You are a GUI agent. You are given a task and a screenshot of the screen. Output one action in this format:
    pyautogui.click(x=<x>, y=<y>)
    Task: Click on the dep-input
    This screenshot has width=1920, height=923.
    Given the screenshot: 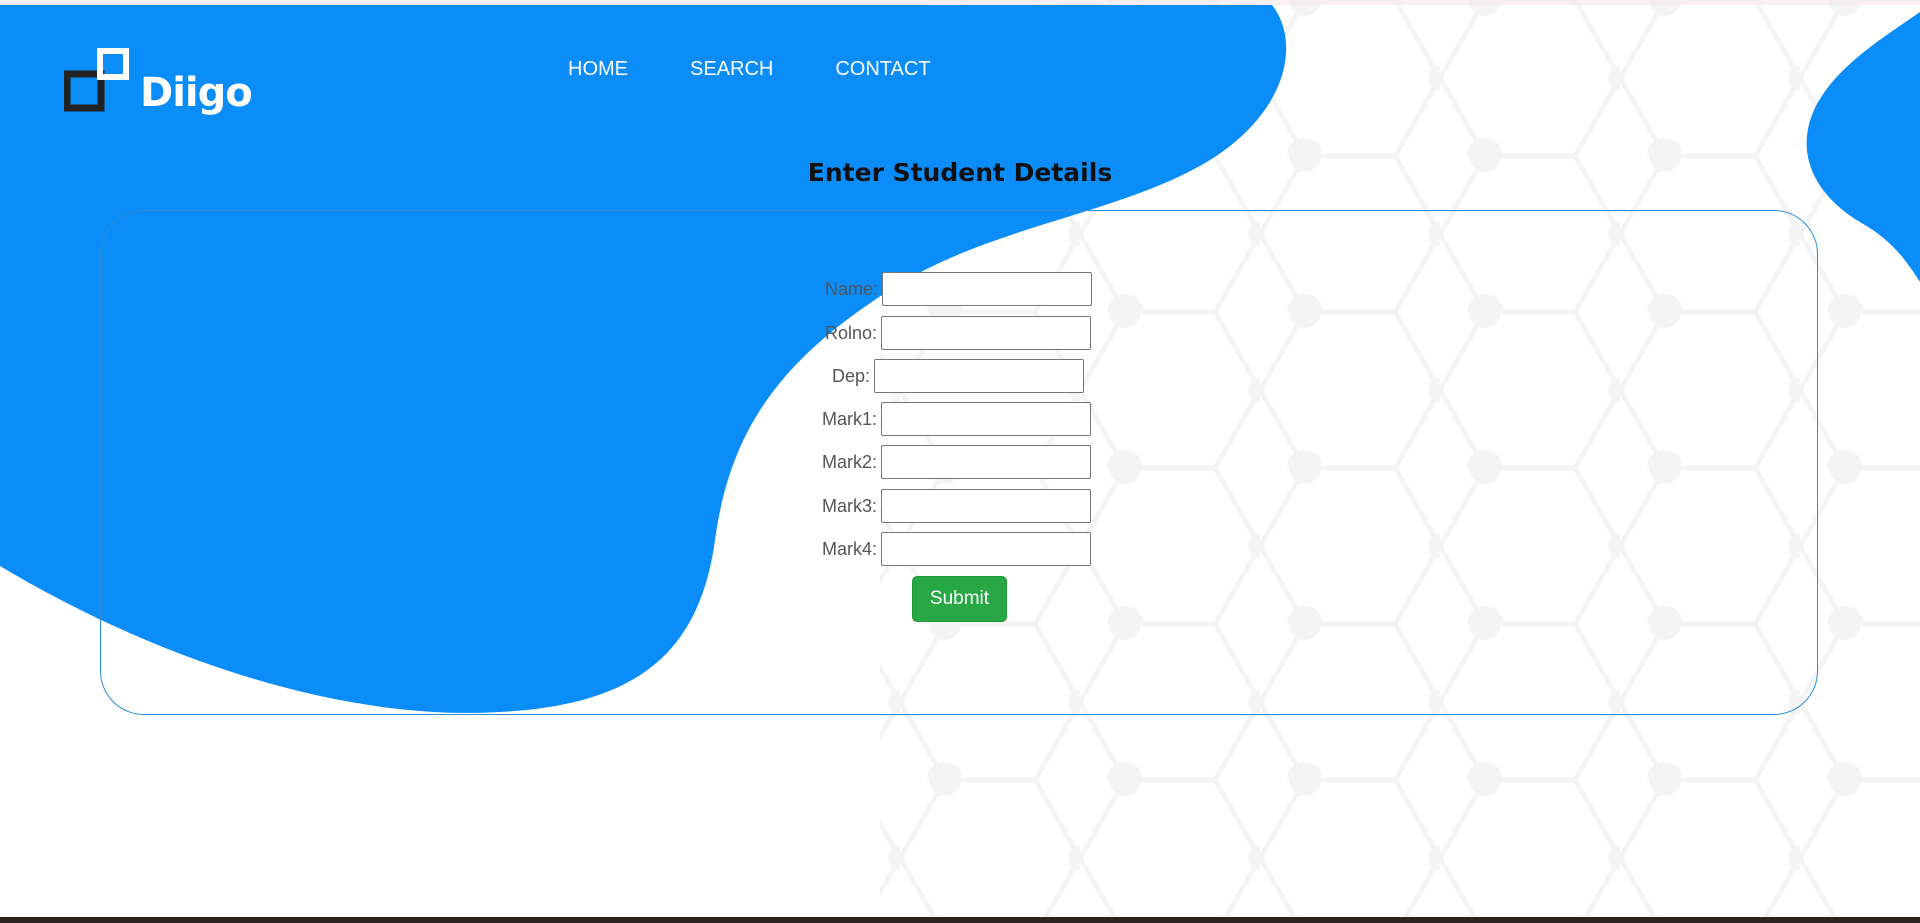 What is the action you would take?
    pyautogui.click(x=979, y=376)
    